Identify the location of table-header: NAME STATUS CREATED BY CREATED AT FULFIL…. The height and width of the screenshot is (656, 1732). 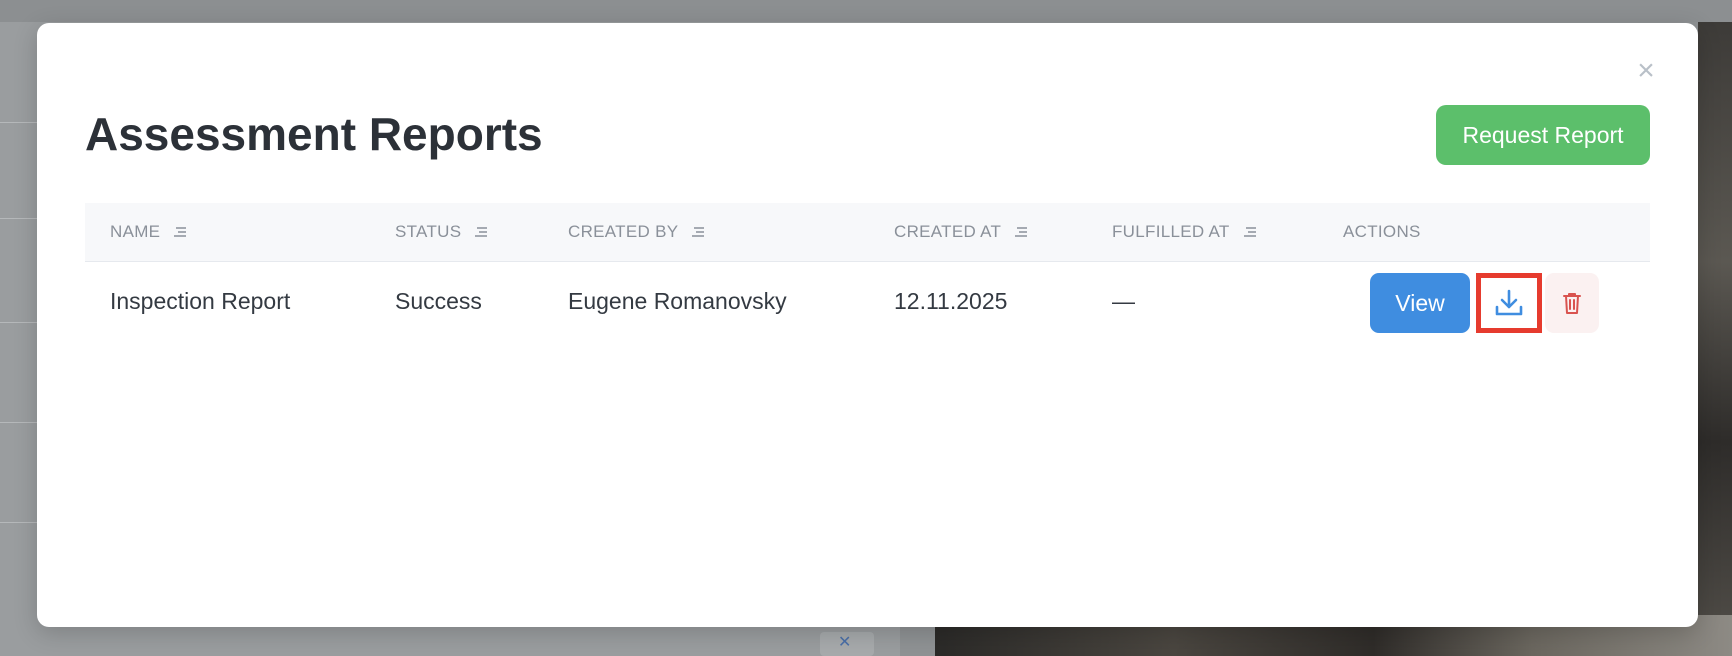
(867, 232).